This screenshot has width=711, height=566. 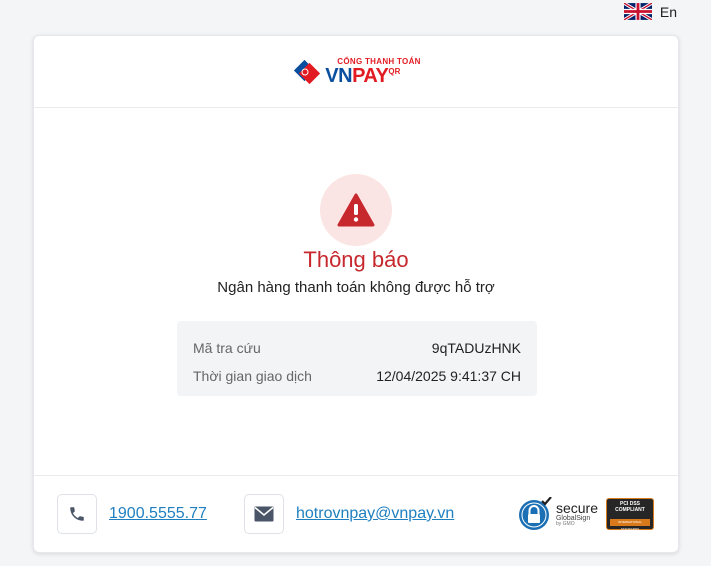 I want to click on mail-icon-box, so click(x=264, y=514).